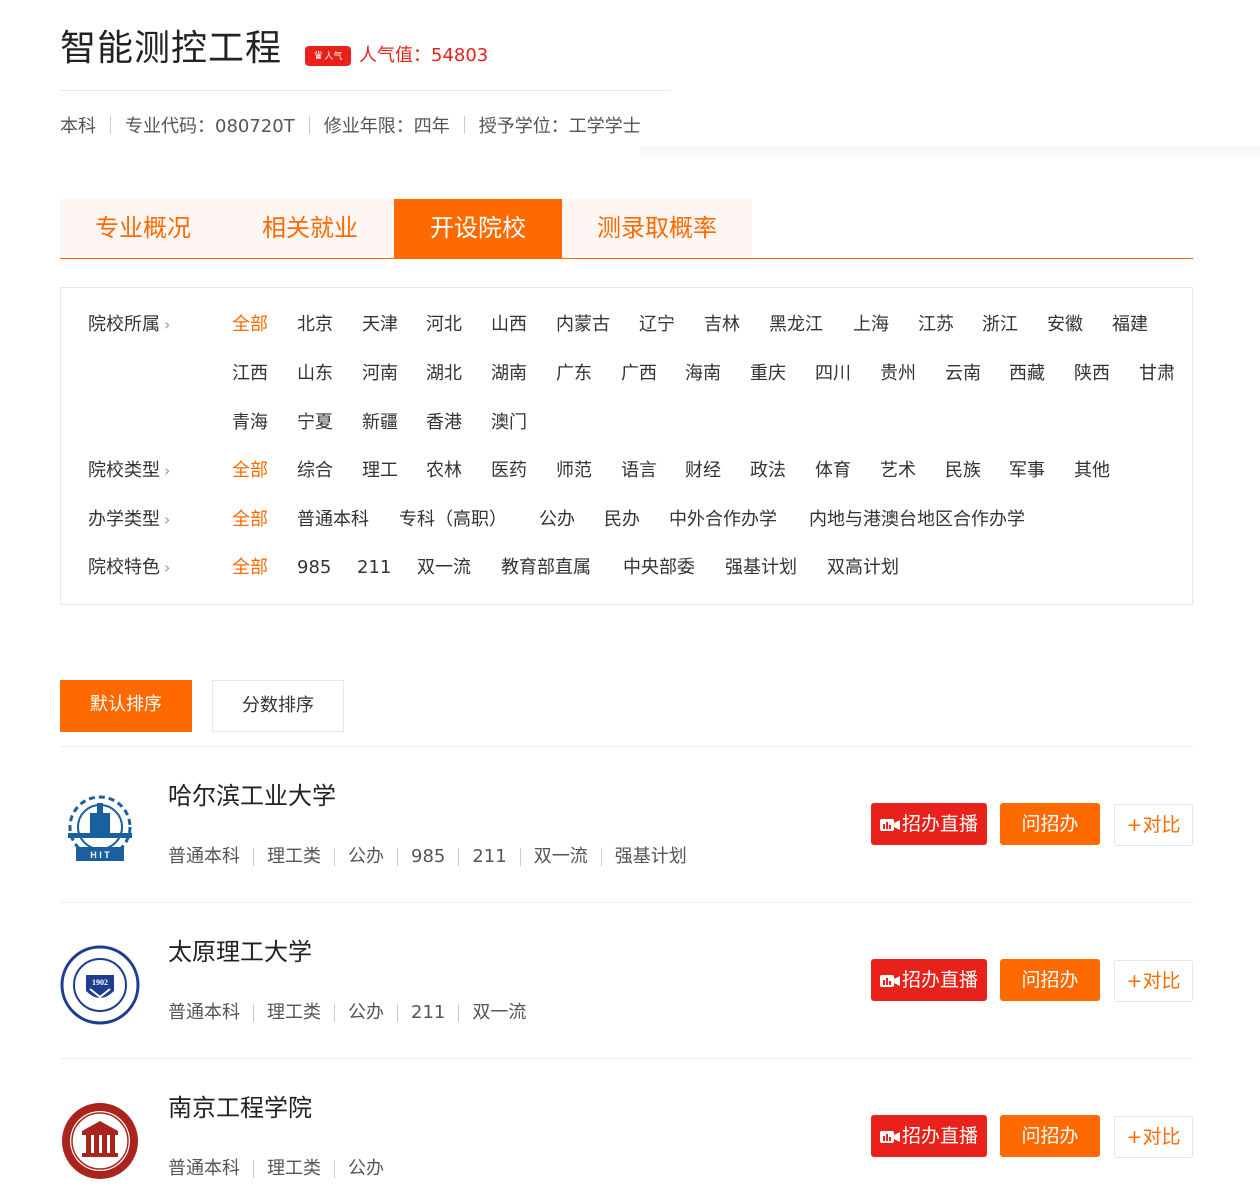  What do you see at coordinates (863, 568) in the screenshot?
I see `filter-option: 双高计划` at bounding box center [863, 568].